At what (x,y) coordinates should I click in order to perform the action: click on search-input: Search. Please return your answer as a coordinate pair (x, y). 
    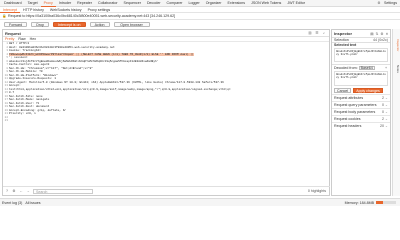
    Looking at the image, I should click on (63, 191).